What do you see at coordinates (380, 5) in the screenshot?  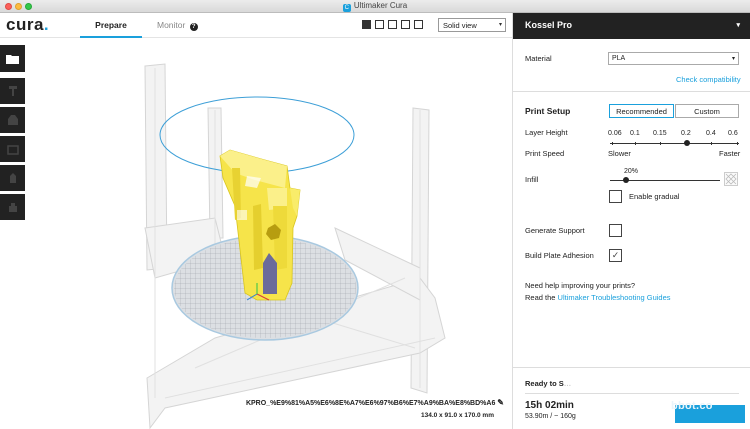 I see `window-title: Ultimaker Cura` at bounding box center [380, 5].